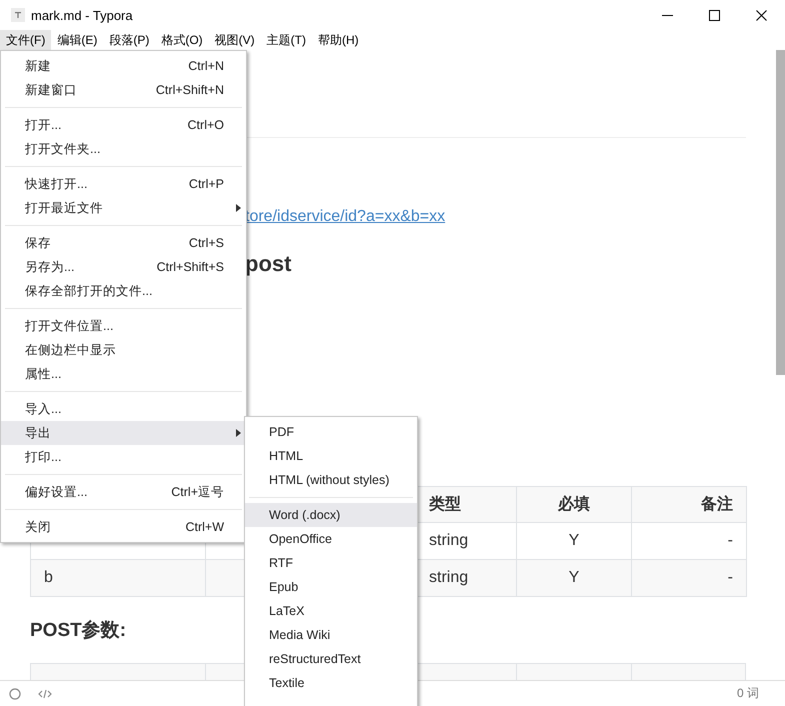 The width and height of the screenshot is (785, 706). Describe the element at coordinates (26, 40) in the screenshot. I see `menu-item: 文件(F)` at that location.